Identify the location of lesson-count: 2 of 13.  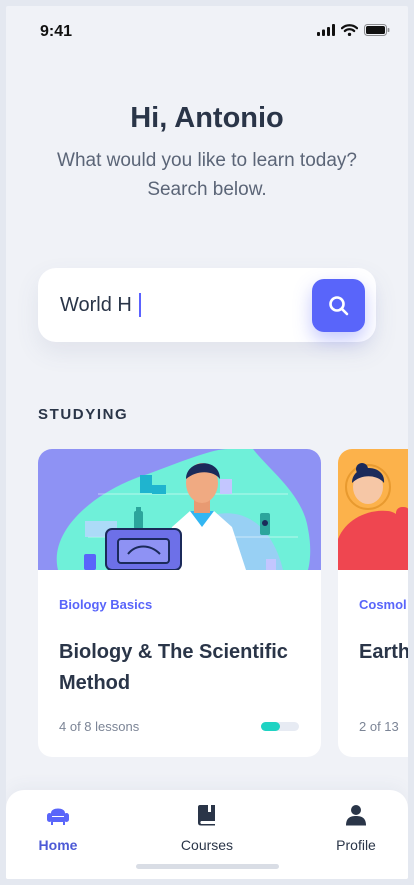
(379, 726).